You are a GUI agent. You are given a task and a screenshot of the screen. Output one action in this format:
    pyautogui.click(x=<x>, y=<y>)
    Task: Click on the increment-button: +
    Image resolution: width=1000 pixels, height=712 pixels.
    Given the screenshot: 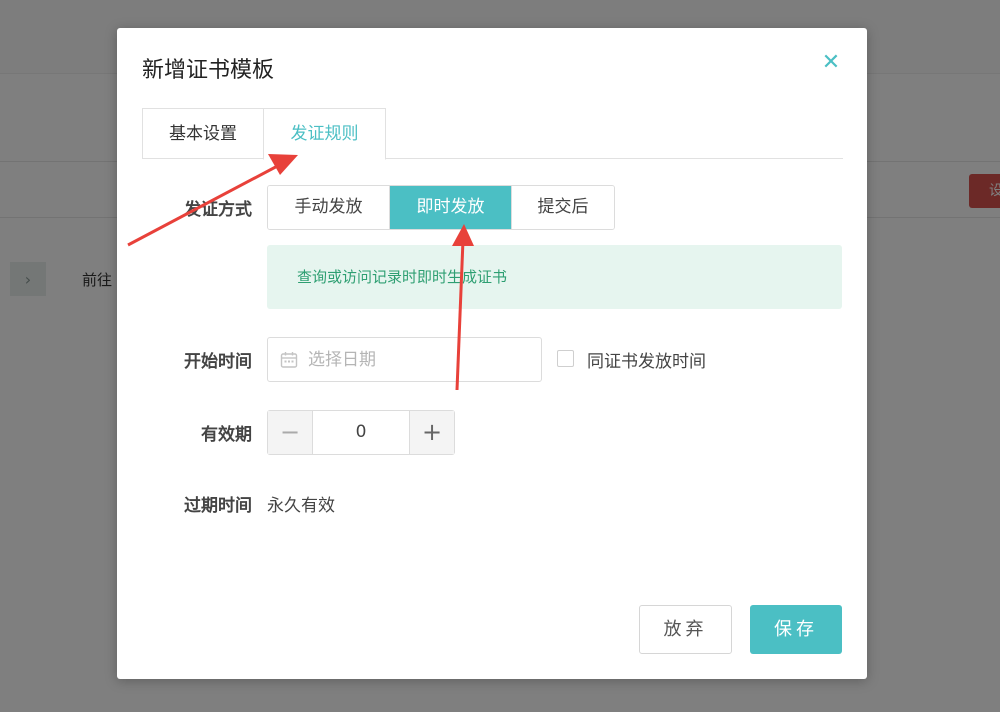 What is the action you would take?
    pyautogui.click(x=431, y=432)
    